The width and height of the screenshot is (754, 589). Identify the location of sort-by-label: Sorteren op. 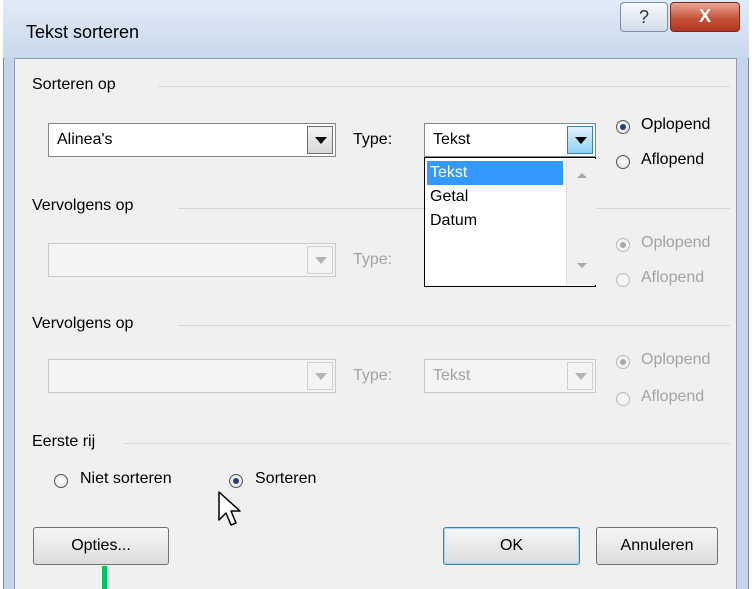
(74, 84).